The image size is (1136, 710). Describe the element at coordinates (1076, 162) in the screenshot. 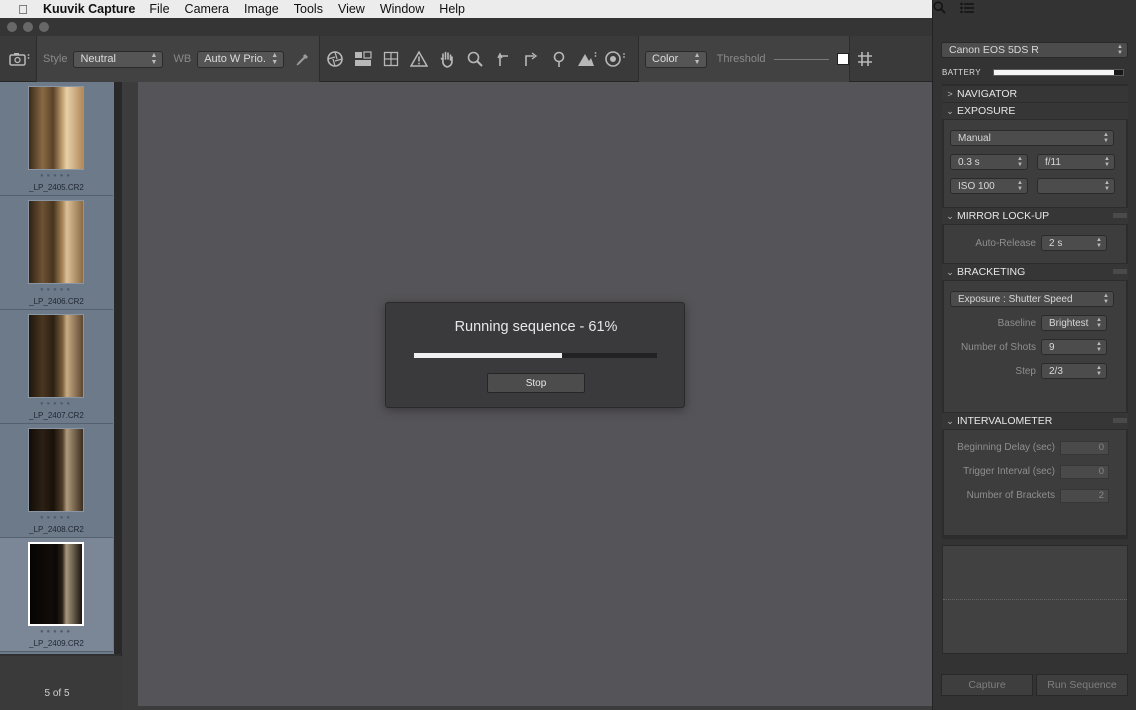

I see `aperture-select: f/11 ▲ ▼` at that location.